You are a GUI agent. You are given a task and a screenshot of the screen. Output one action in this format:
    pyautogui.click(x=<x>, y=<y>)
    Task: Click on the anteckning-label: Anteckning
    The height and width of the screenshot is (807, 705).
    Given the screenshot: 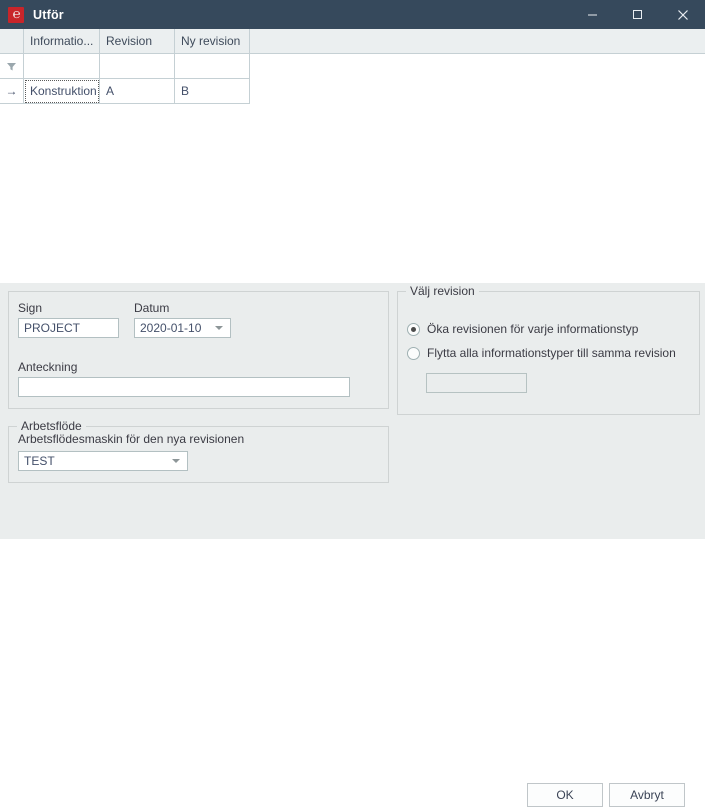 What is the action you would take?
    pyautogui.click(x=48, y=367)
    